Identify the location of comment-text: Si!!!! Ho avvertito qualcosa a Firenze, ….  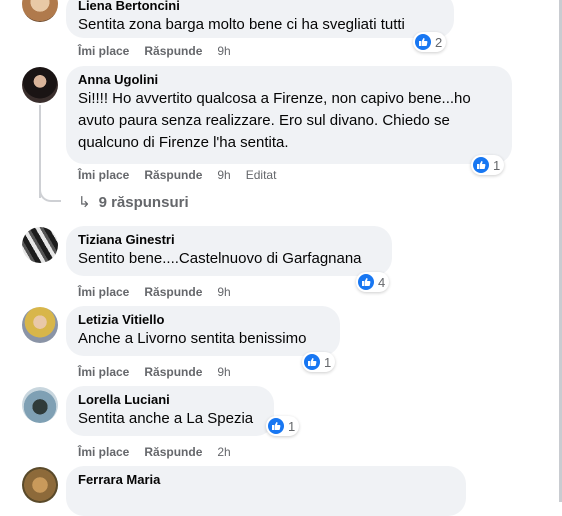
(274, 120).